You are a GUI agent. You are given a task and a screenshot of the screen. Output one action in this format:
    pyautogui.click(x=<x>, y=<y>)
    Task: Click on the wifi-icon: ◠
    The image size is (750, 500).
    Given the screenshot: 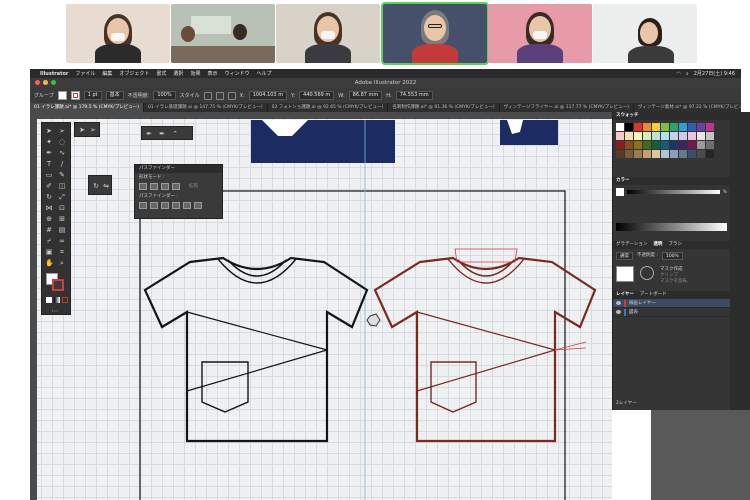 What is the action you would take?
    pyautogui.click(x=679, y=74)
    